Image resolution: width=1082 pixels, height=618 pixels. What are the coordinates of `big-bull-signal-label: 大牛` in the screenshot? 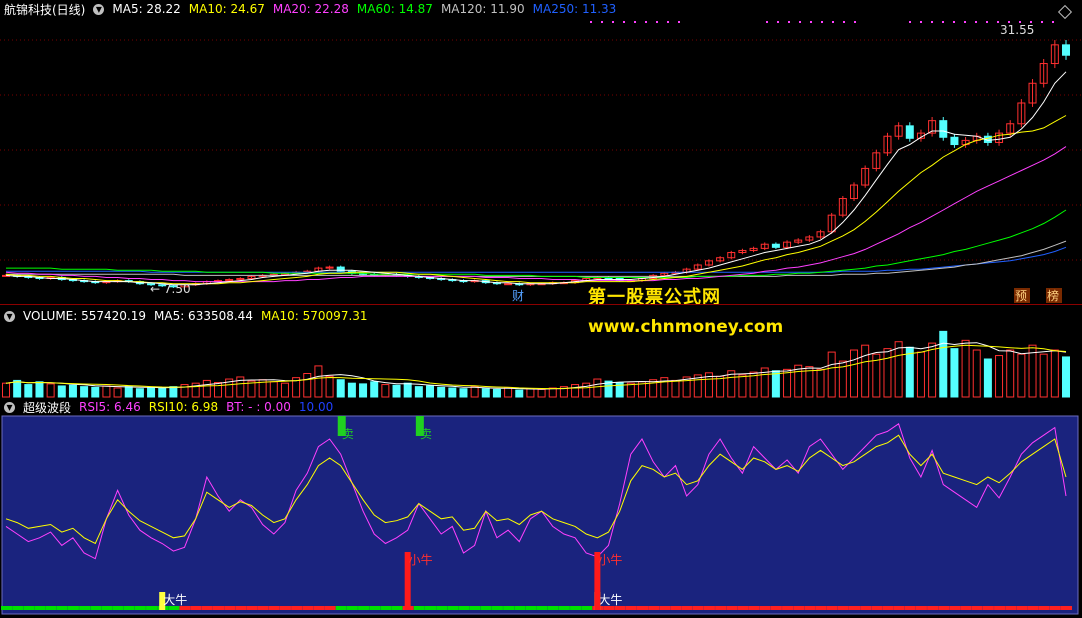 It's located at (610, 599).